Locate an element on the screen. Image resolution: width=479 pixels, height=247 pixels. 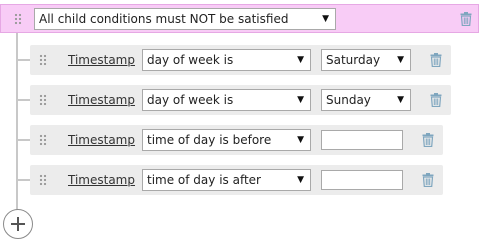
add-condition-button is located at coordinates (18, 224).